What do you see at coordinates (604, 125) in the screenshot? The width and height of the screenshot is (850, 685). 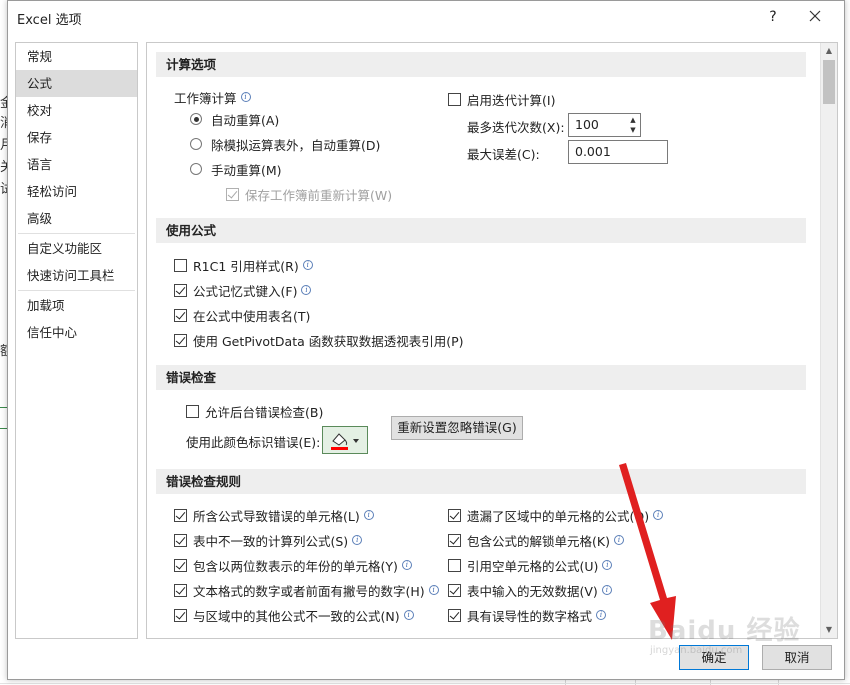 I see `max-iterations-input: 100 ▲ ▼` at bounding box center [604, 125].